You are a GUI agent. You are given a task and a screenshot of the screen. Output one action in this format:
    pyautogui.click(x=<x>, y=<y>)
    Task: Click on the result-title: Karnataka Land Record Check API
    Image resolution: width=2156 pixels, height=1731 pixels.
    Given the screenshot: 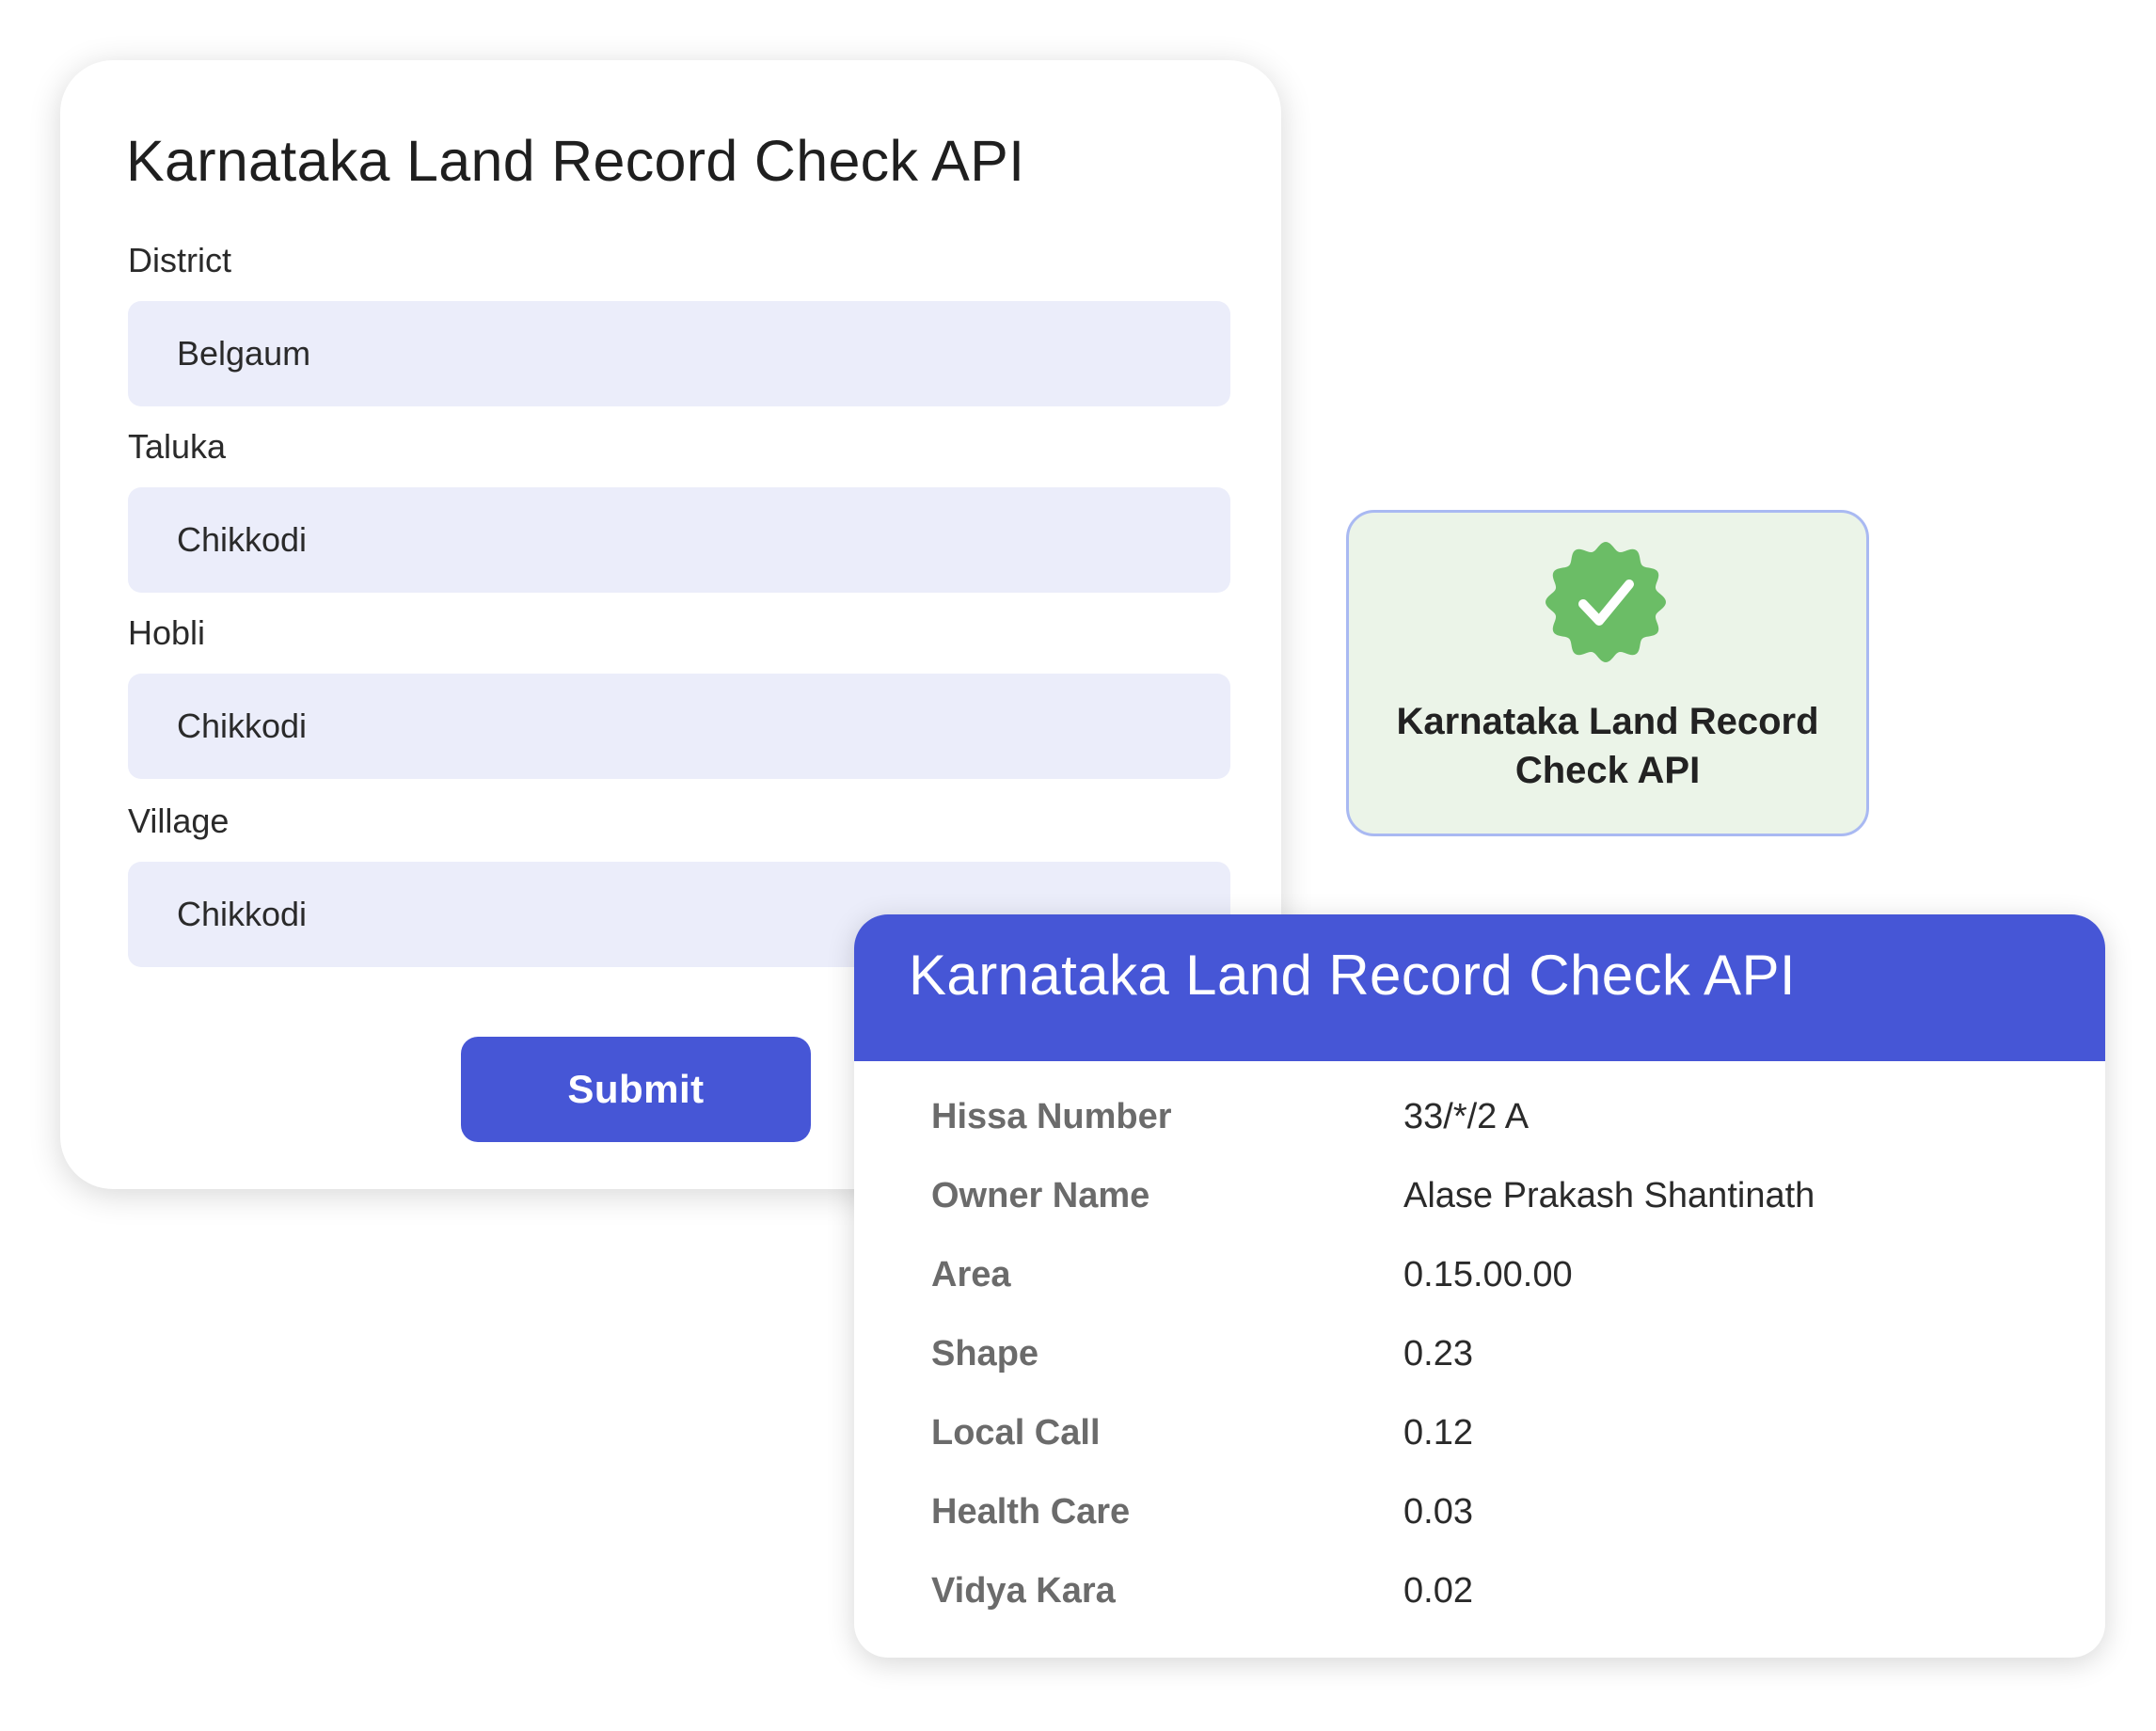 What is the action you would take?
    pyautogui.click(x=1352, y=975)
    